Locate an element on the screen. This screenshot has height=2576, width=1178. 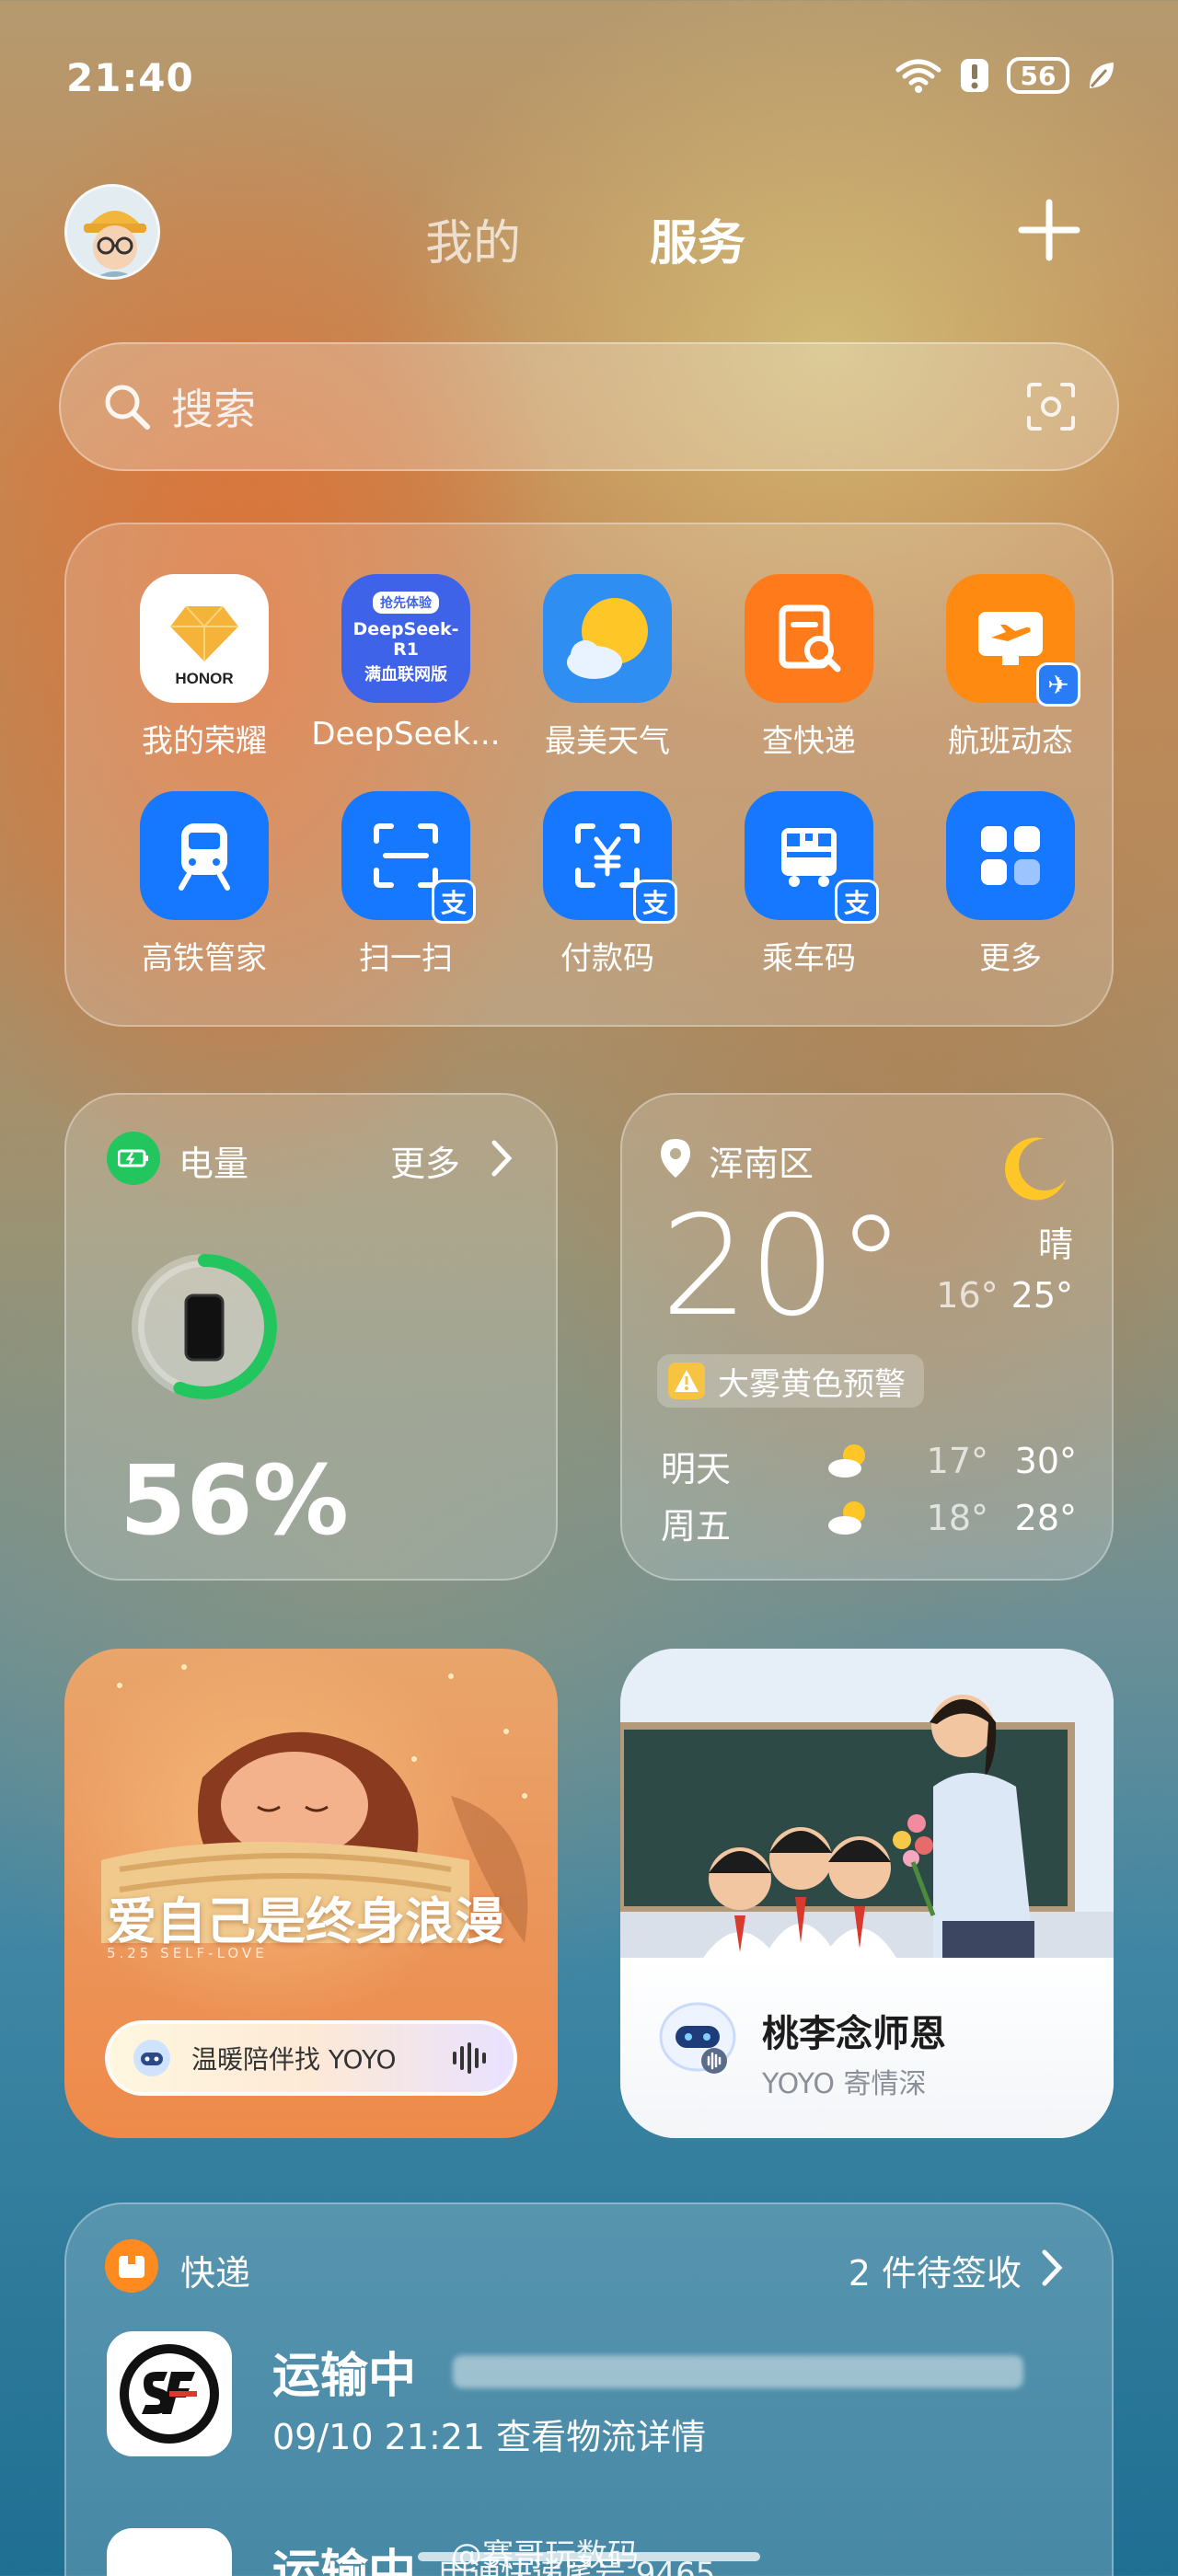
forecast-low: 17° is located at coordinates (957, 1461).